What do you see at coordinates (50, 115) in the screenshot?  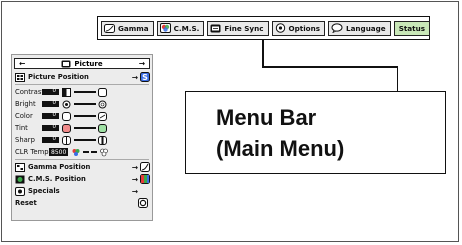 I see `color-value-bar: 0` at bounding box center [50, 115].